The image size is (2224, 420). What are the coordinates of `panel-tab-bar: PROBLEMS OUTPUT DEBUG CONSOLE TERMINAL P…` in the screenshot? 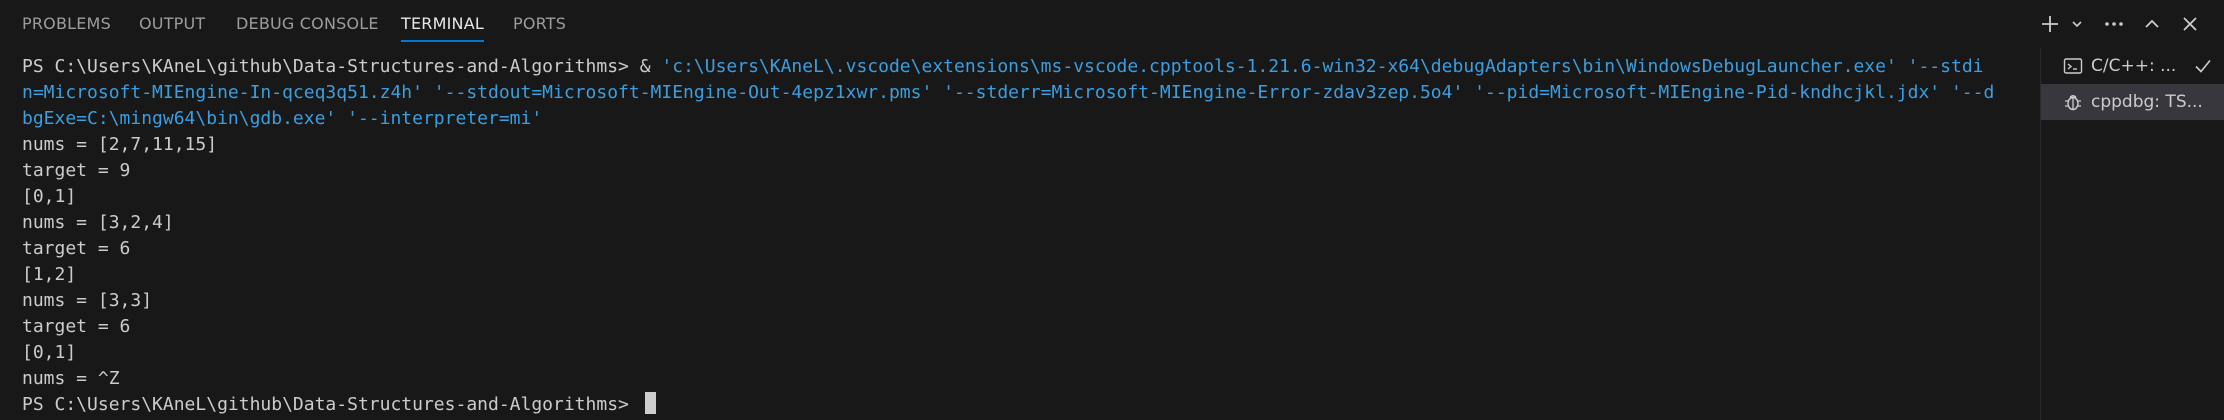 It's located at (1112, 24).